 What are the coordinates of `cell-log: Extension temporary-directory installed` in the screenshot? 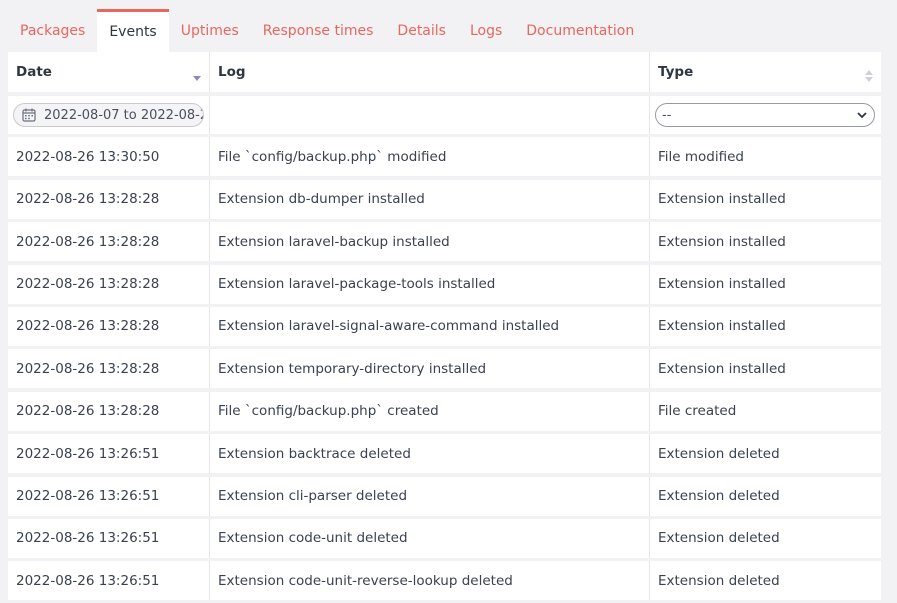 It's located at (430, 369).